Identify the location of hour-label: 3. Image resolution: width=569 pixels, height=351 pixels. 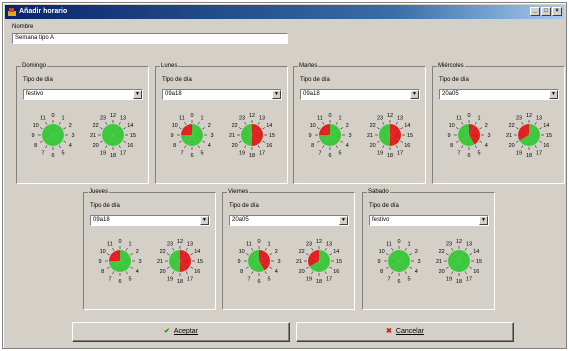
(488, 136).